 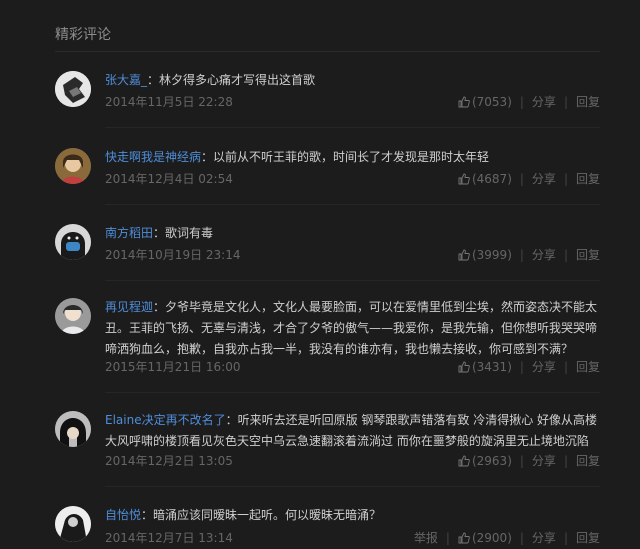 I want to click on like-count: (3431), so click(x=491, y=366).